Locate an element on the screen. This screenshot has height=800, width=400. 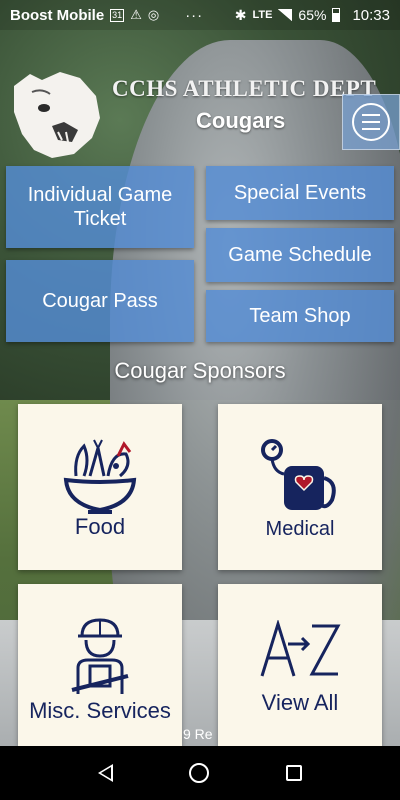
footer-text: 9 Re is located at coordinates (198, 734).